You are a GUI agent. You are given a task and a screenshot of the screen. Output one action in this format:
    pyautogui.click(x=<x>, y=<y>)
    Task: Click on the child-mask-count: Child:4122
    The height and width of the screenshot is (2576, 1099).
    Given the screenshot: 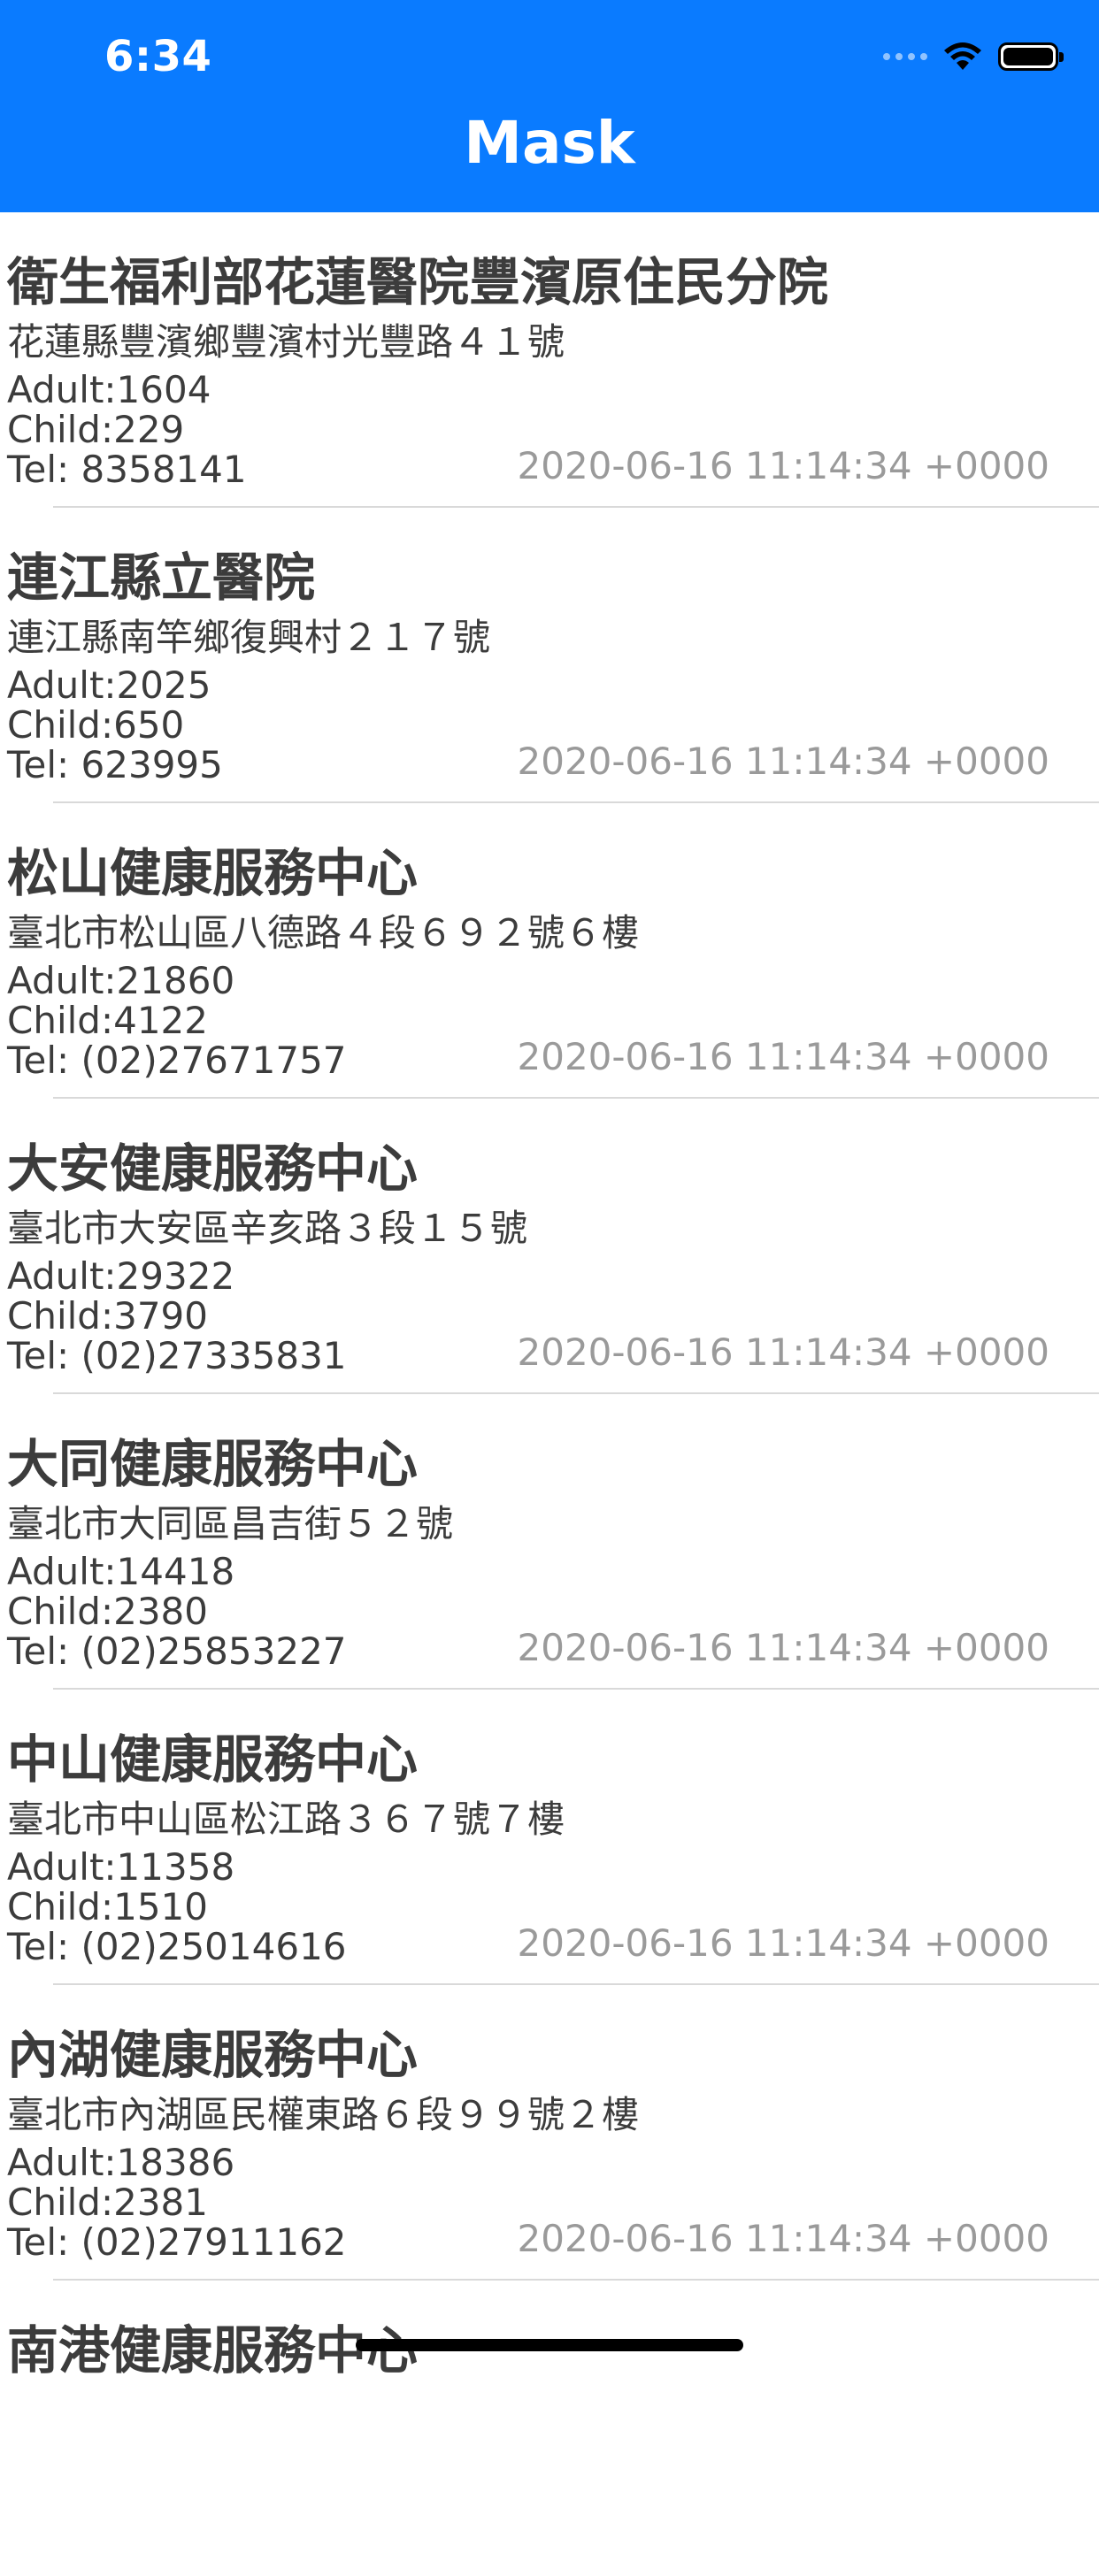 What is the action you would take?
    pyautogui.click(x=107, y=1020)
    